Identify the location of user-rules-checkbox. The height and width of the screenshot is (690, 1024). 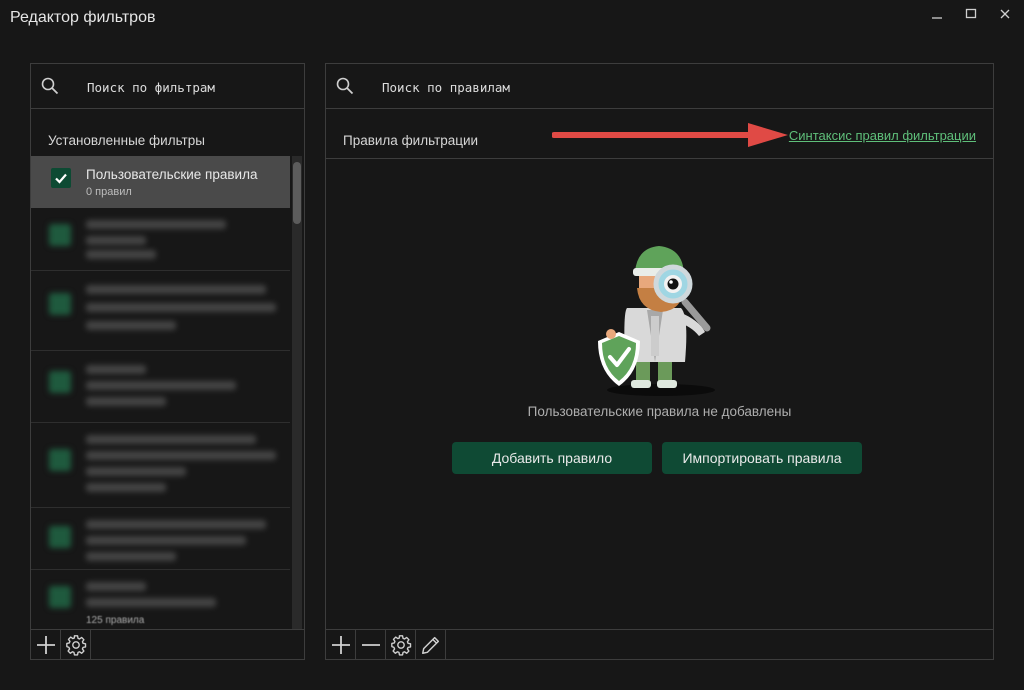
(61, 178).